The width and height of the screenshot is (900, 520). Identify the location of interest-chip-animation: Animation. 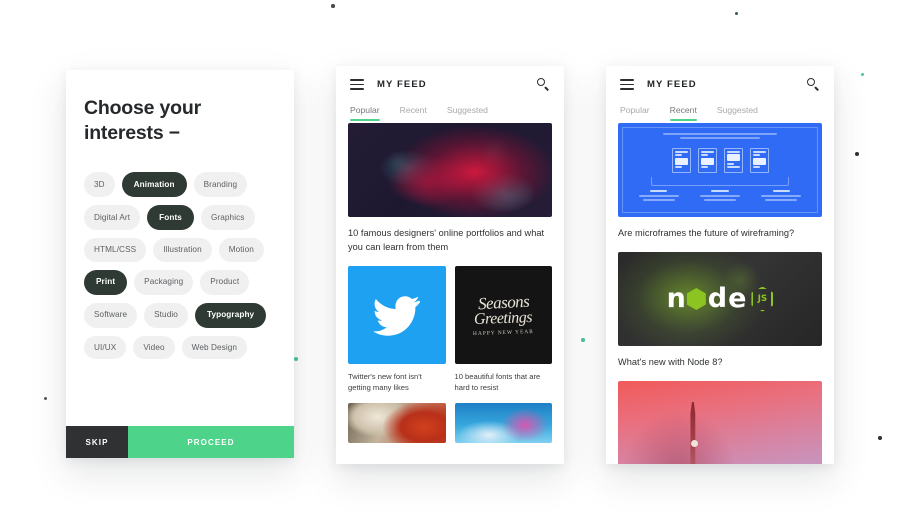
(154, 185).